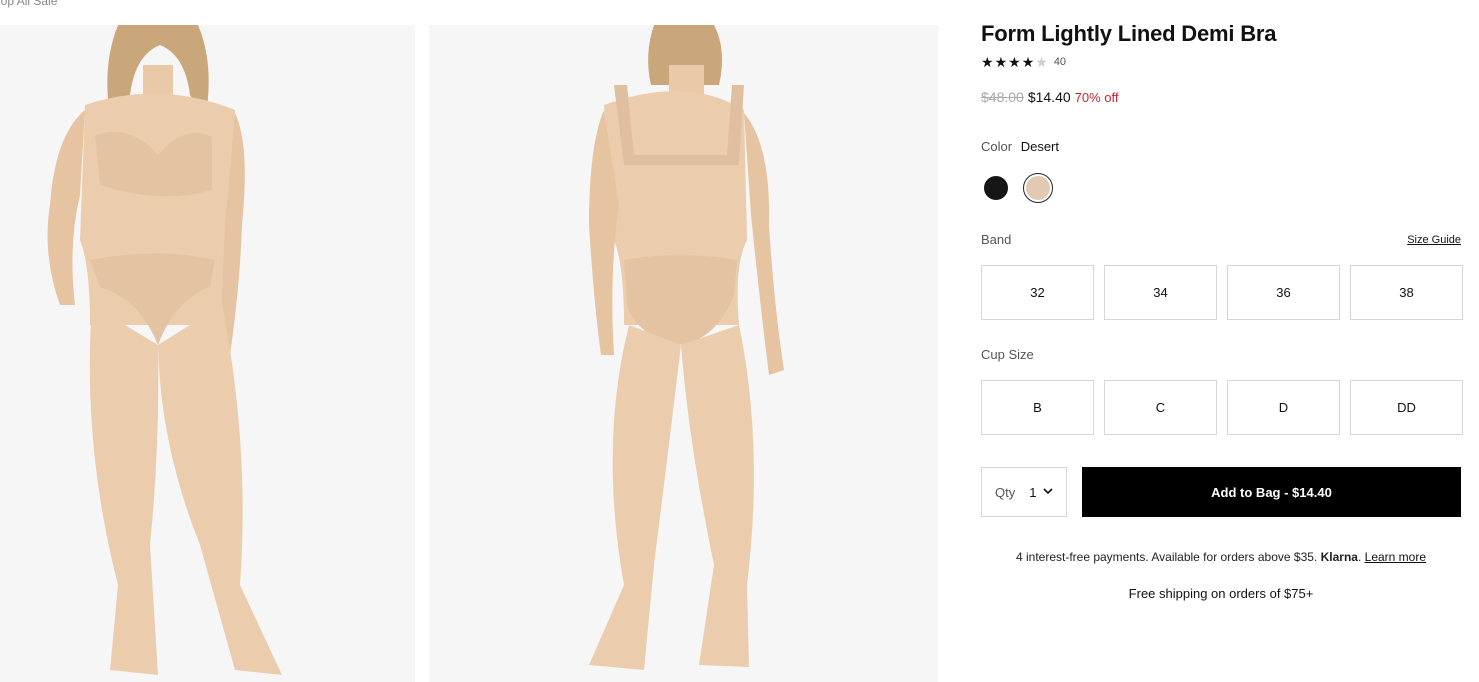 This screenshot has height=682, width=1479. What do you see at coordinates (996, 188) in the screenshot?
I see `color-swatch-black` at bounding box center [996, 188].